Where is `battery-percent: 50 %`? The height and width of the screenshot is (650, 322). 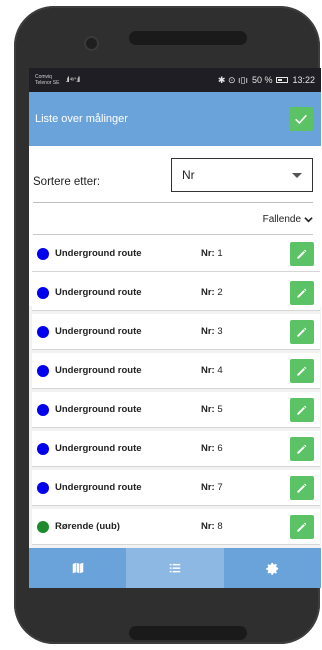
battery-percent: 50 % is located at coordinates (262, 80).